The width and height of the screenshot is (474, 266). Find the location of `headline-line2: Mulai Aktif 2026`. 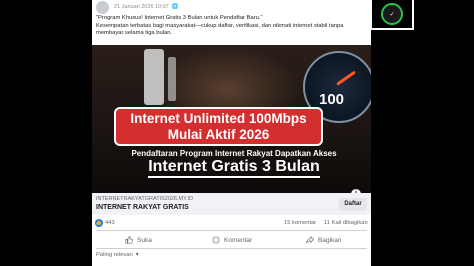

headline-line2: Mulai Aktif 2026 is located at coordinates (218, 134).